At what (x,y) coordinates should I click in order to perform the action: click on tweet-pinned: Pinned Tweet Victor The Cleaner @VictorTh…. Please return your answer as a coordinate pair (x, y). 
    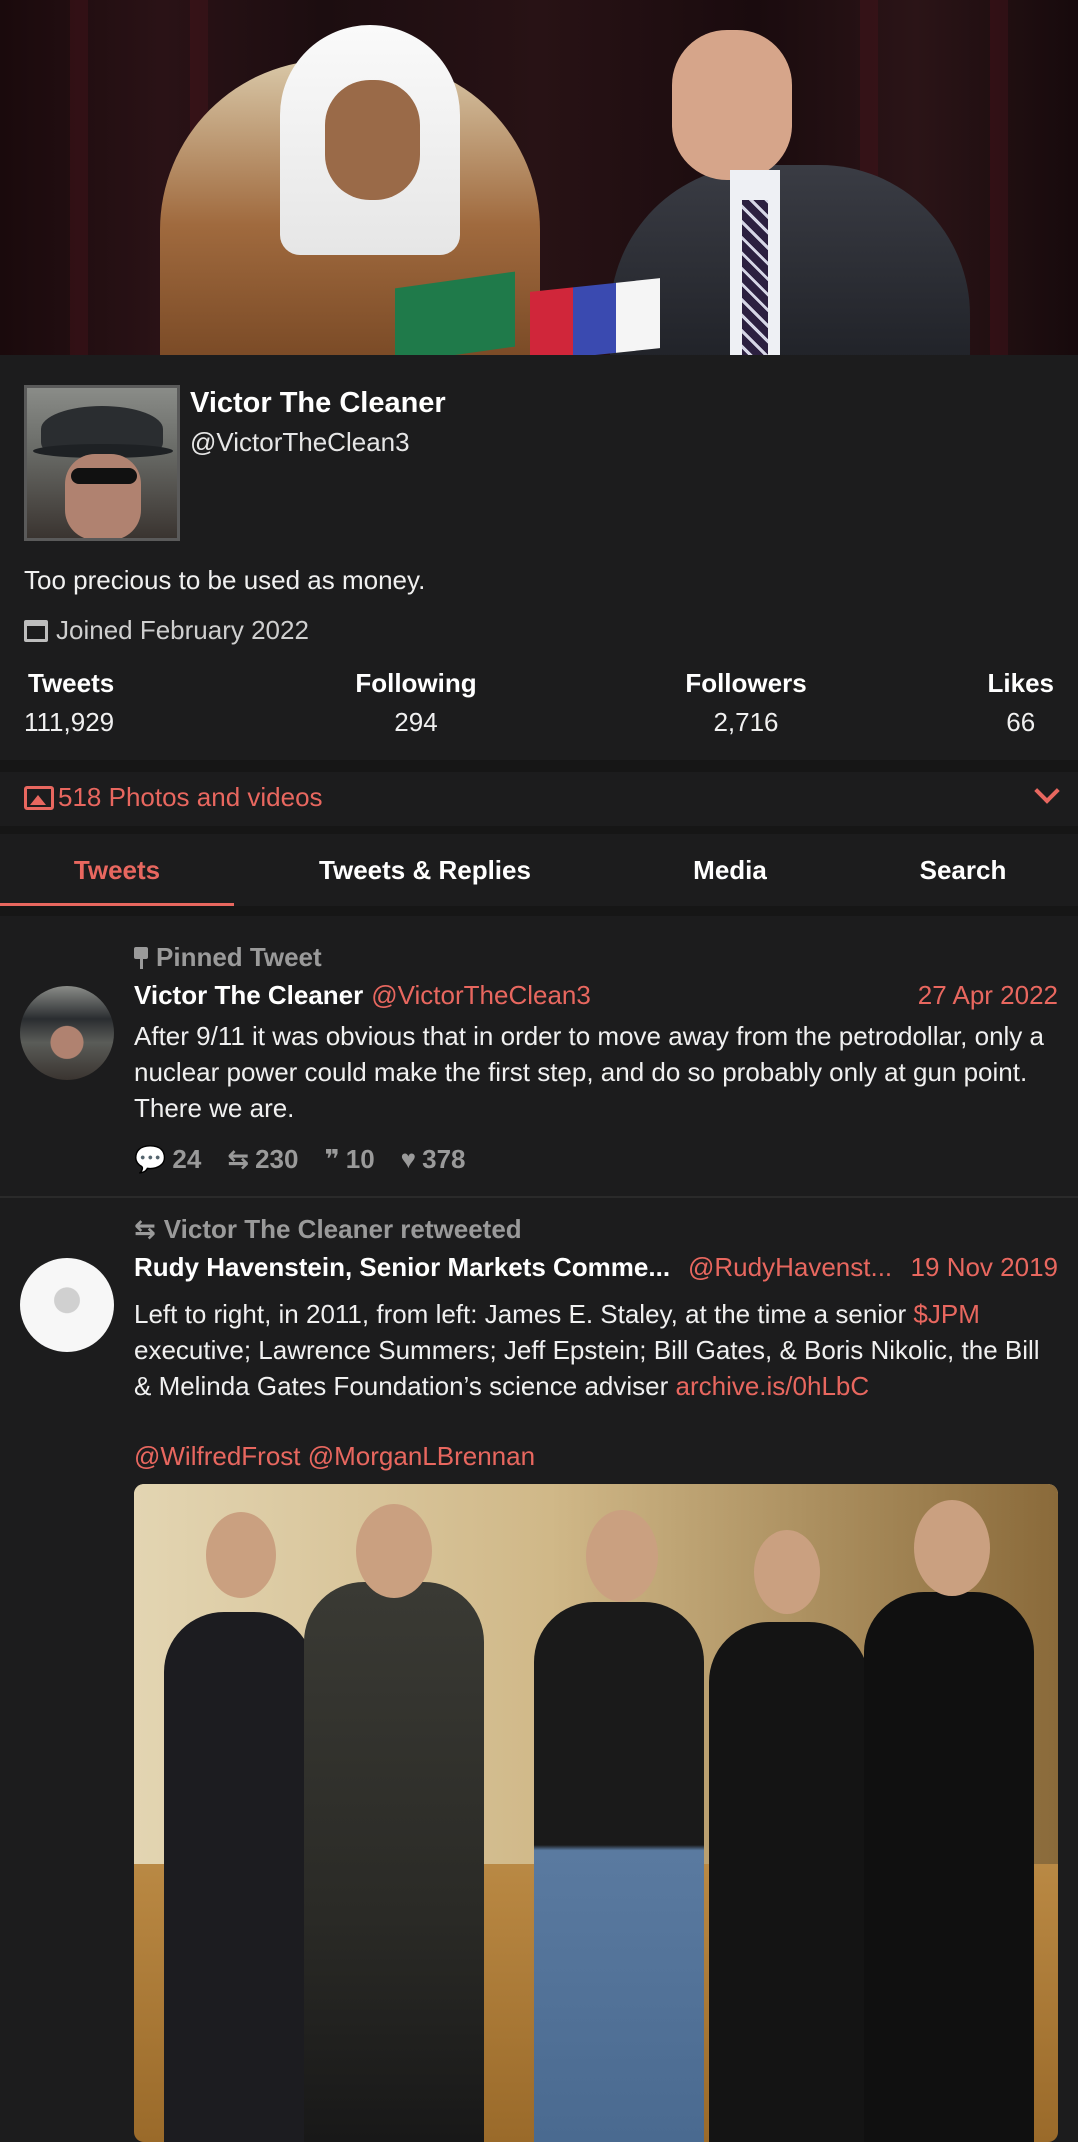
    Looking at the image, I should click on (539, 1056).